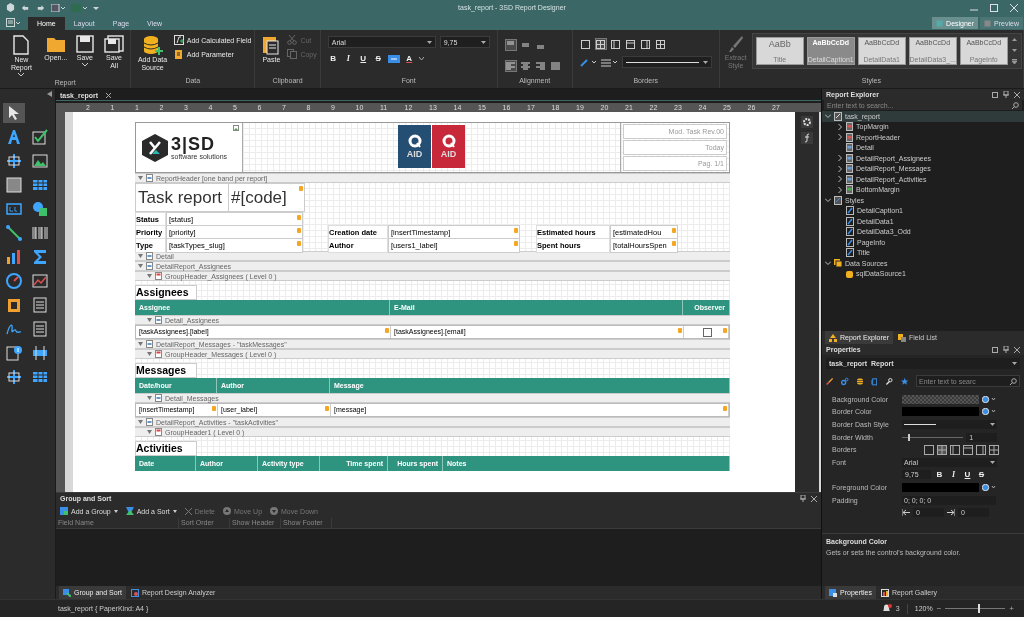 This screenshot has width=1024, height=617. I want to click on chart-icon, so click(14, 257).